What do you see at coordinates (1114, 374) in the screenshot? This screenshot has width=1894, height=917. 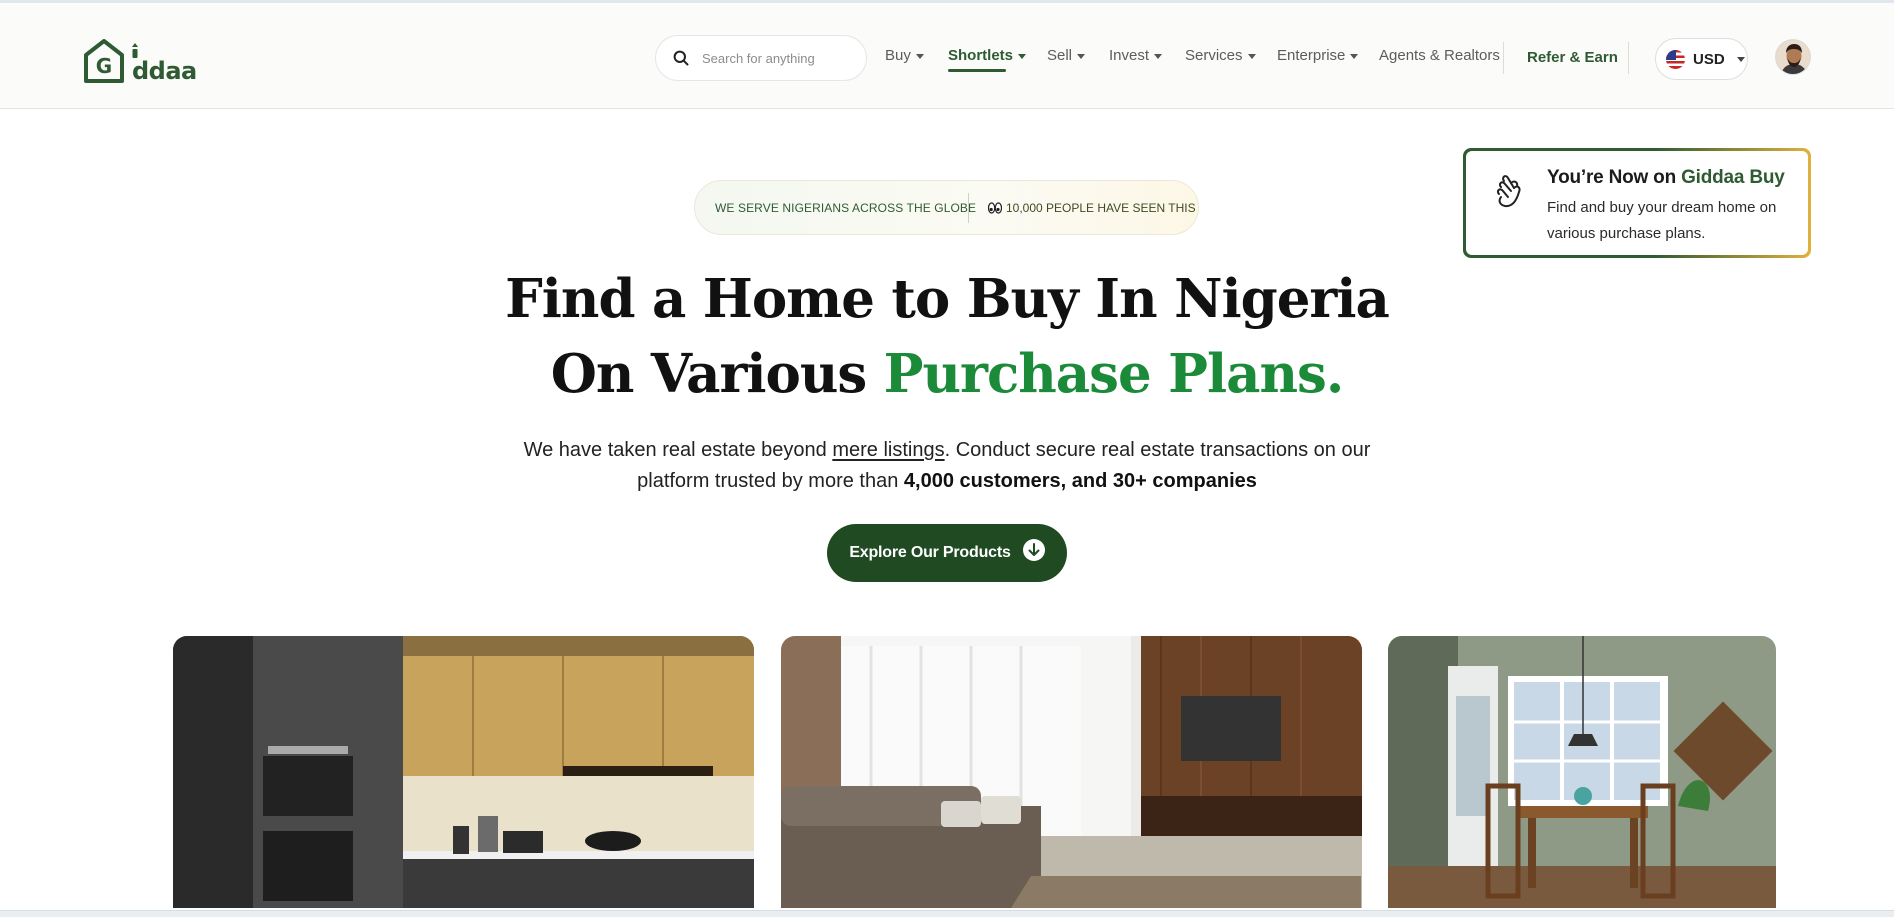 I see `headline-highlight: Purchase Plans.` at bounding box center [1114, 374].